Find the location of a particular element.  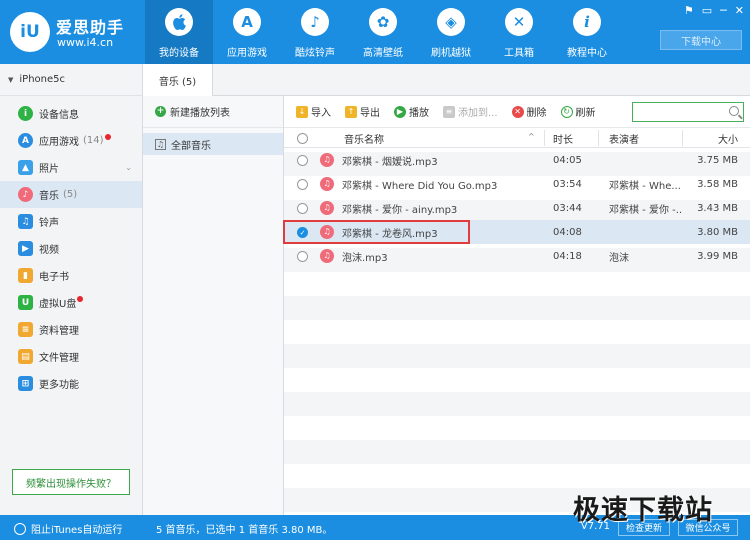

window-controls: ⚑ ▭ ─ ✕ is located at coordinates (714, 10).